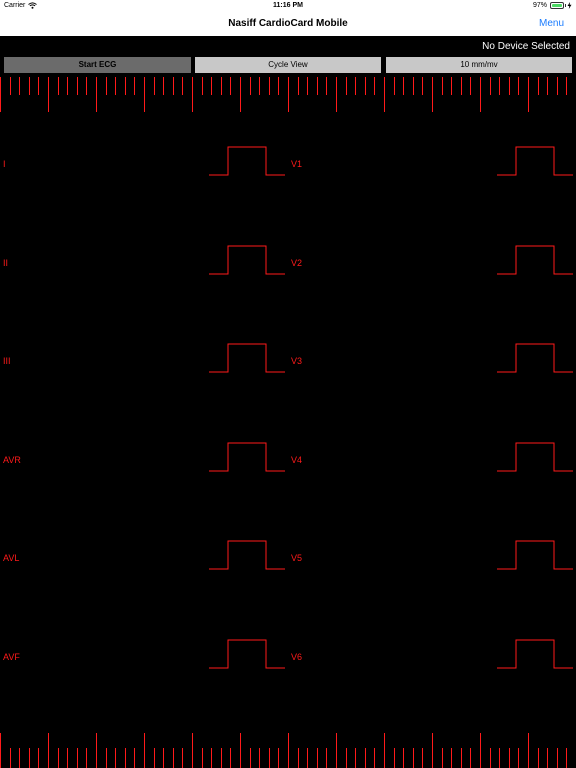  Describe the element at coordinates (11, 657) in the screenshot. I see `lead-label-avf: AVF` at that location.